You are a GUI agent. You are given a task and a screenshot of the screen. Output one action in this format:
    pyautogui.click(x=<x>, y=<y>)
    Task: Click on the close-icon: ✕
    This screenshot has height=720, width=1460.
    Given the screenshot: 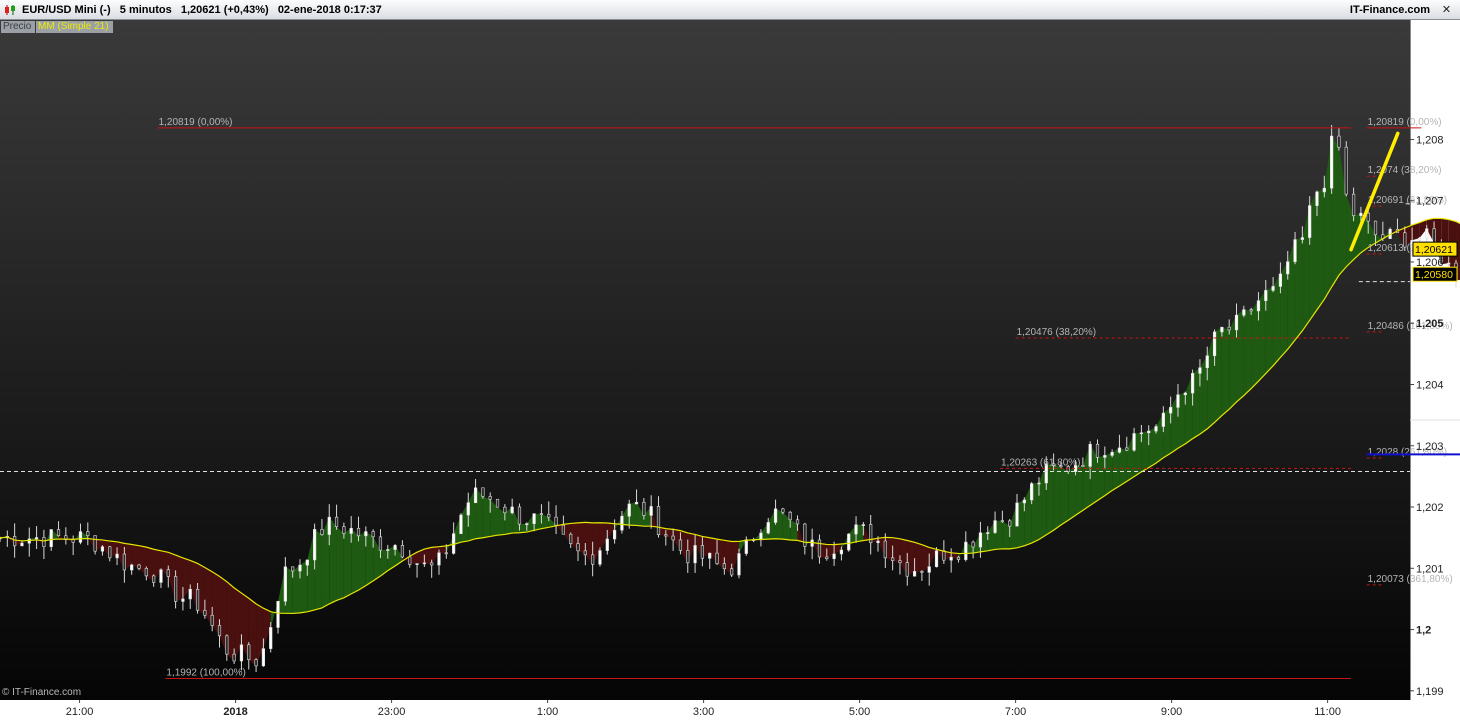 What is the action you would take?
    pyautogui.click(x=1446, y=9)
    